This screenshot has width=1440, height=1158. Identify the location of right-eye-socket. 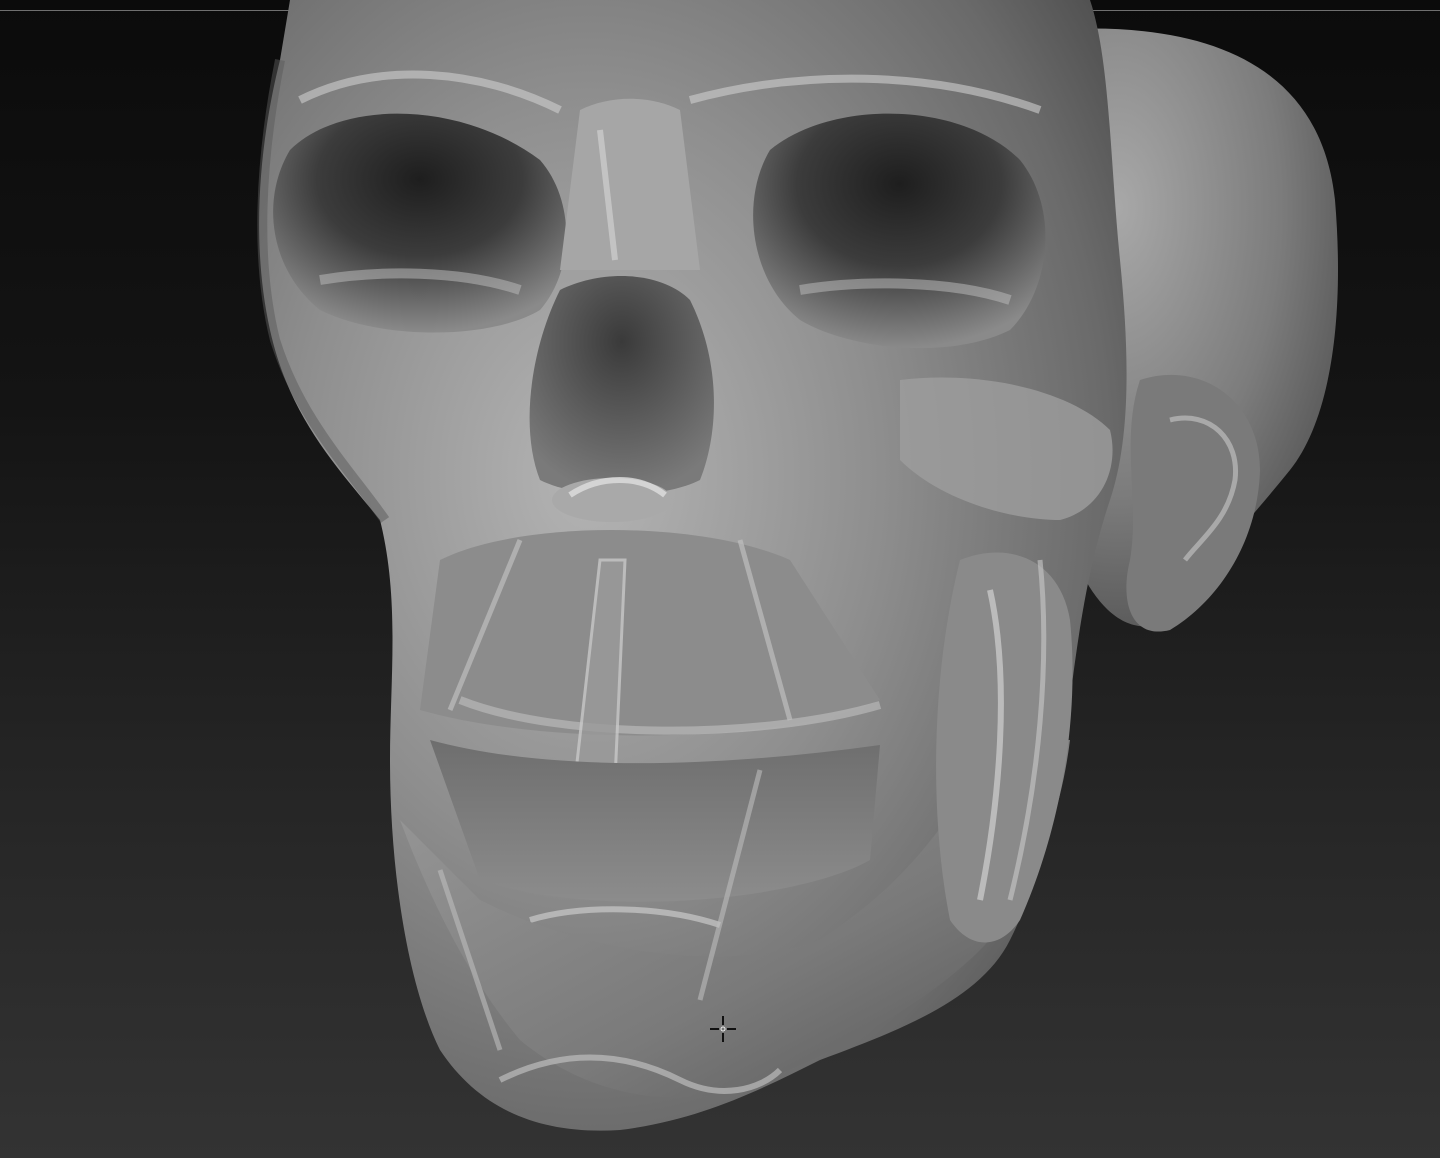
(899, 231).